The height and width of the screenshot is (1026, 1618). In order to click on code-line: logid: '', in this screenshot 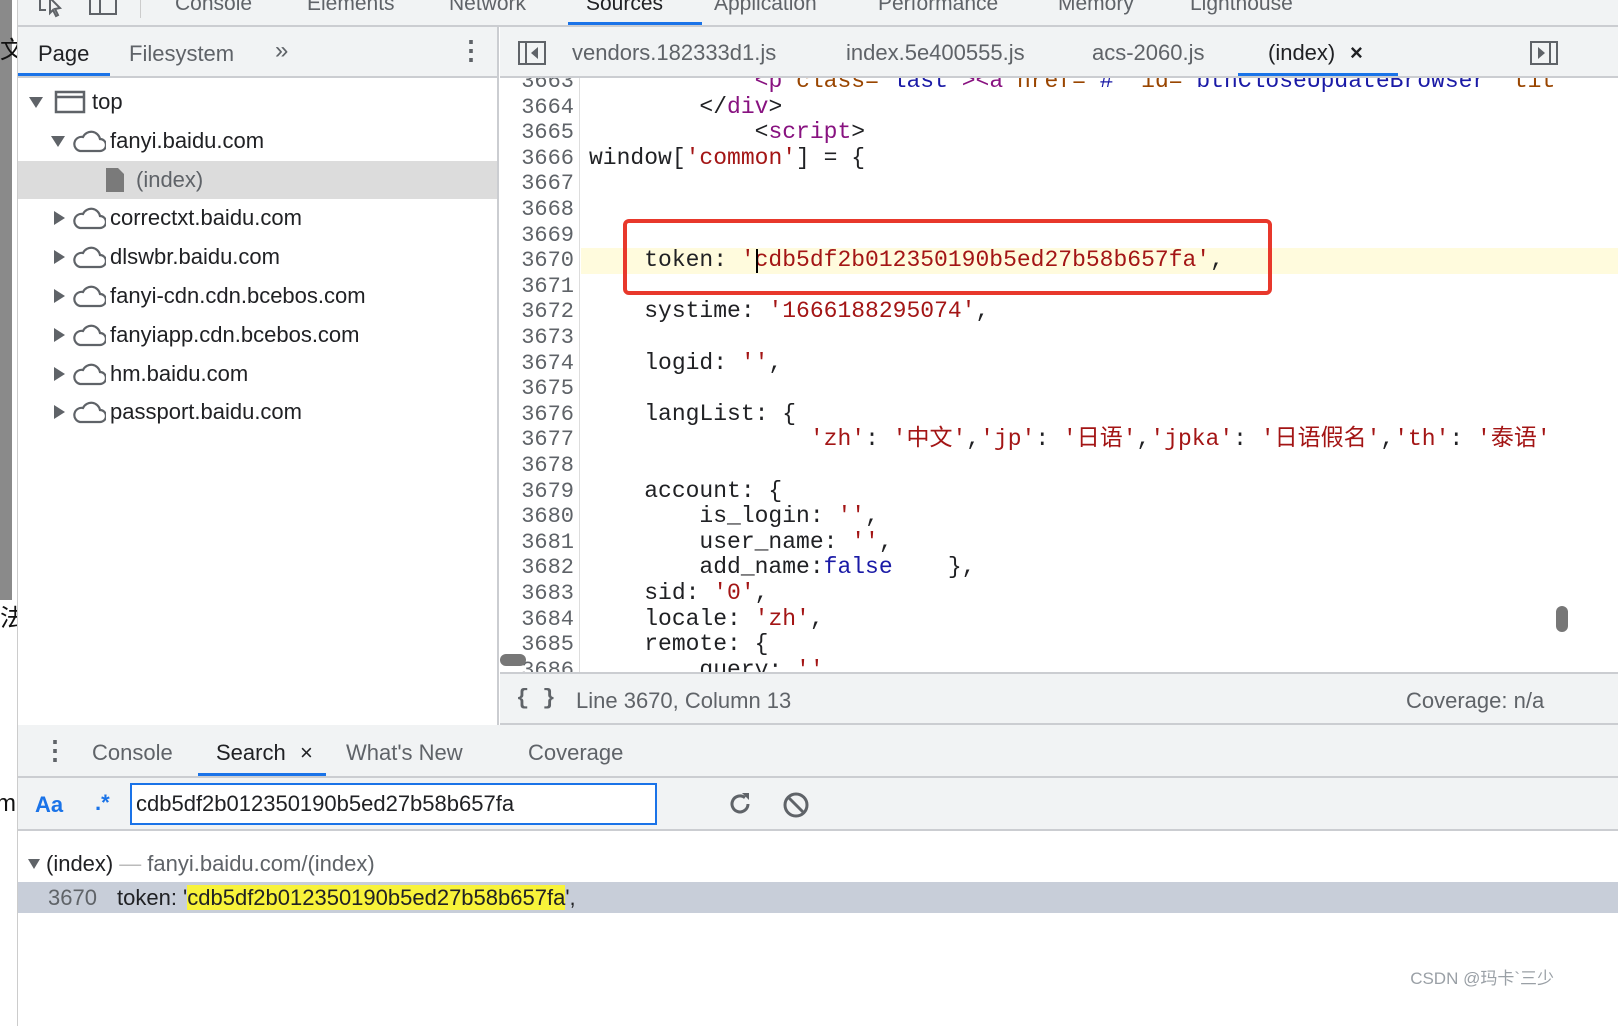, I will do `click(685, 363)`.